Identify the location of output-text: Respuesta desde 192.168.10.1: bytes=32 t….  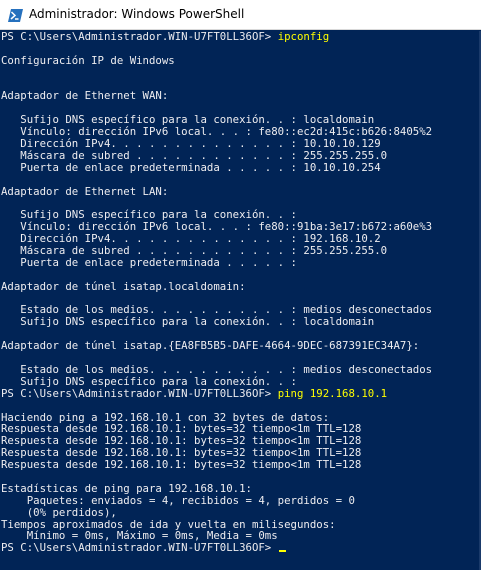
(181, 465).